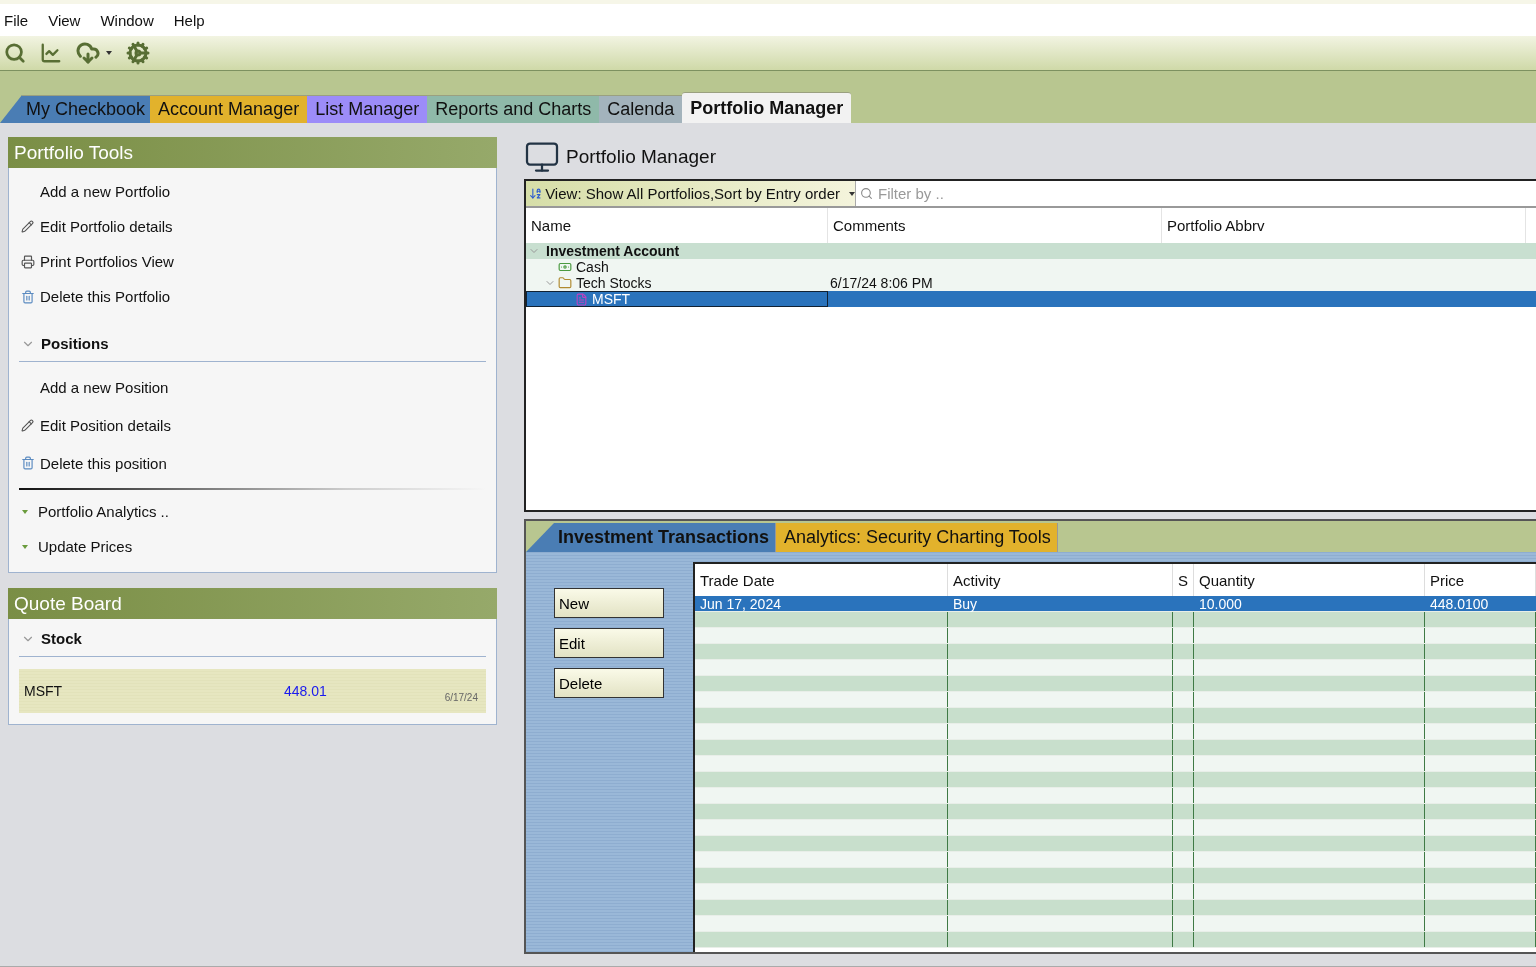  What do you see at coordinates (461, 697) in the screenshot?
I see `quote-date: 6/17/24` at bounding box center [461, 697].